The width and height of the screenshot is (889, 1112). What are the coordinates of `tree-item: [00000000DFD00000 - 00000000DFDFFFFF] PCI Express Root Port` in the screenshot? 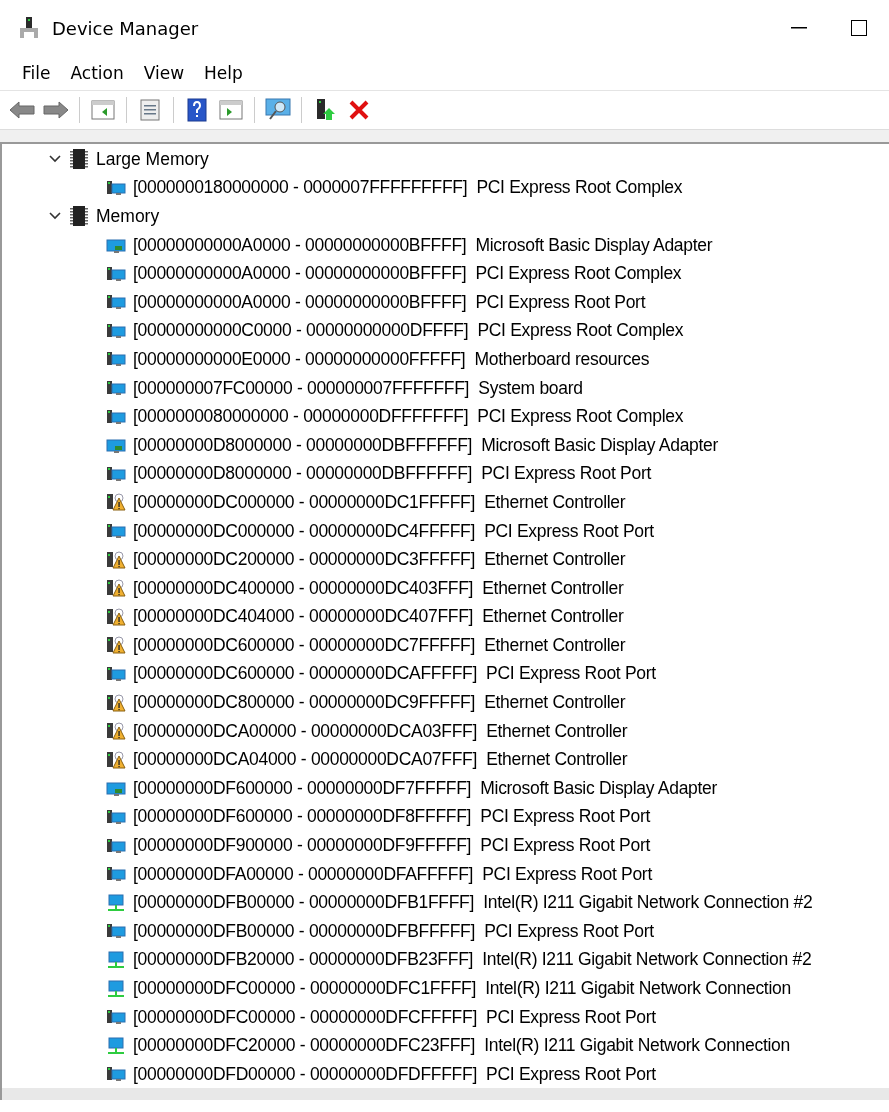 It's located at (394, 1074).